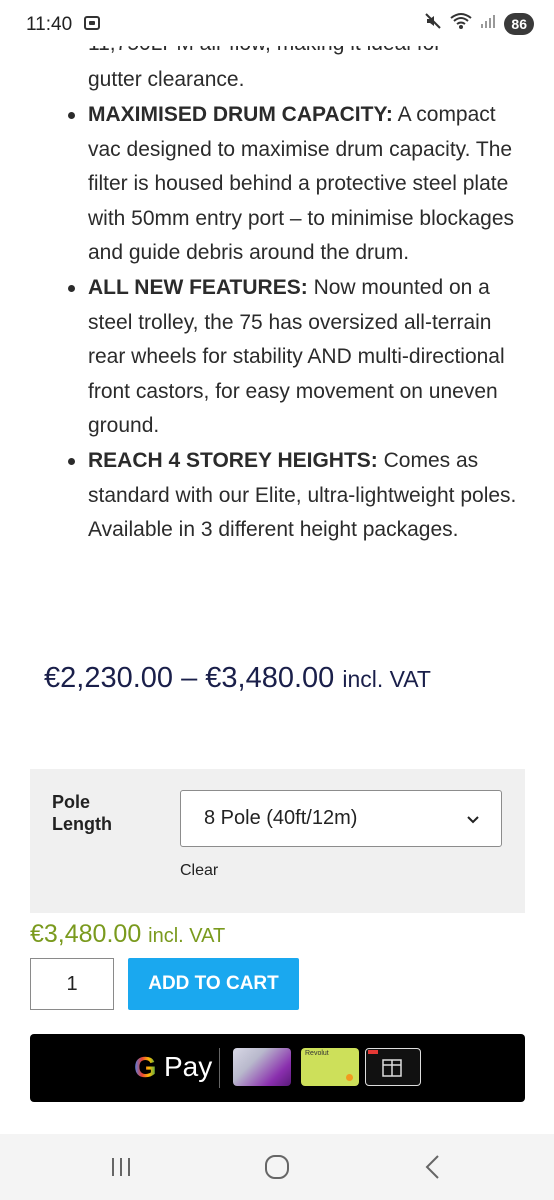 Image resolution: width=554 pixels, height=1200 pixels. I want to click on card-network-icon, so click(349, 1077).